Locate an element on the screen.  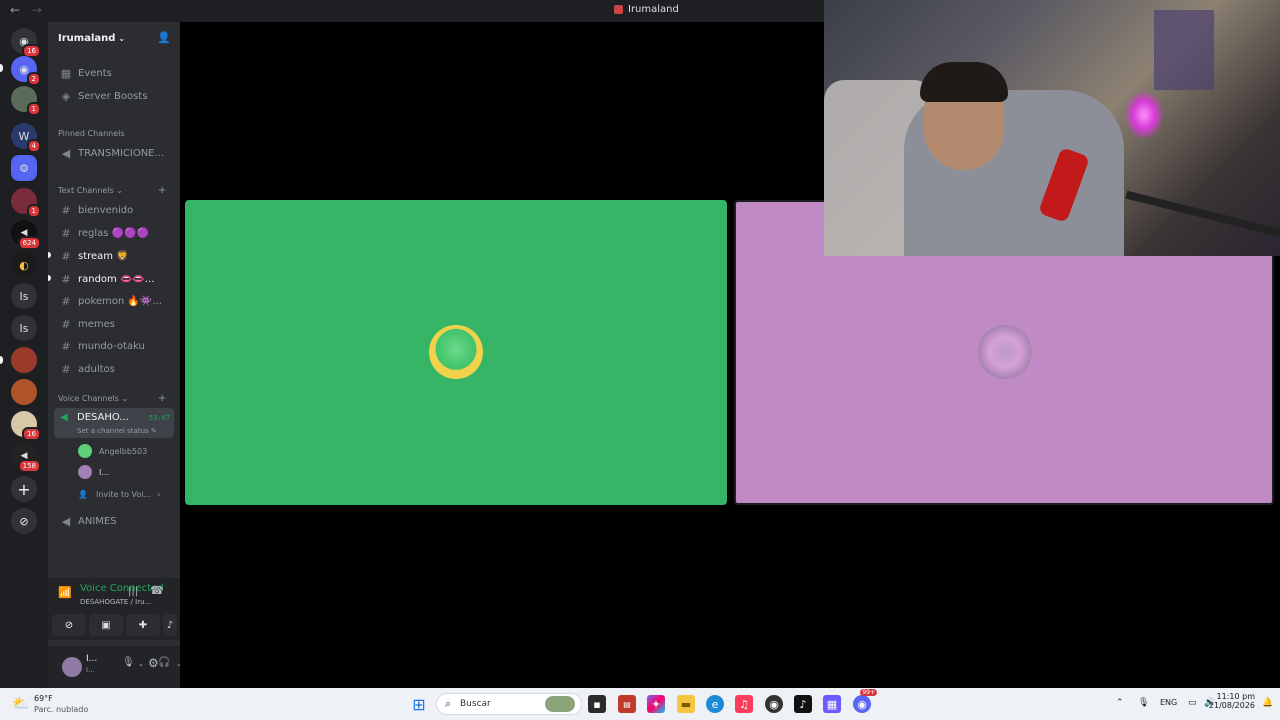
voice-channels-category: Voice Channels ⌄ + is located at coordinates (112, 398).